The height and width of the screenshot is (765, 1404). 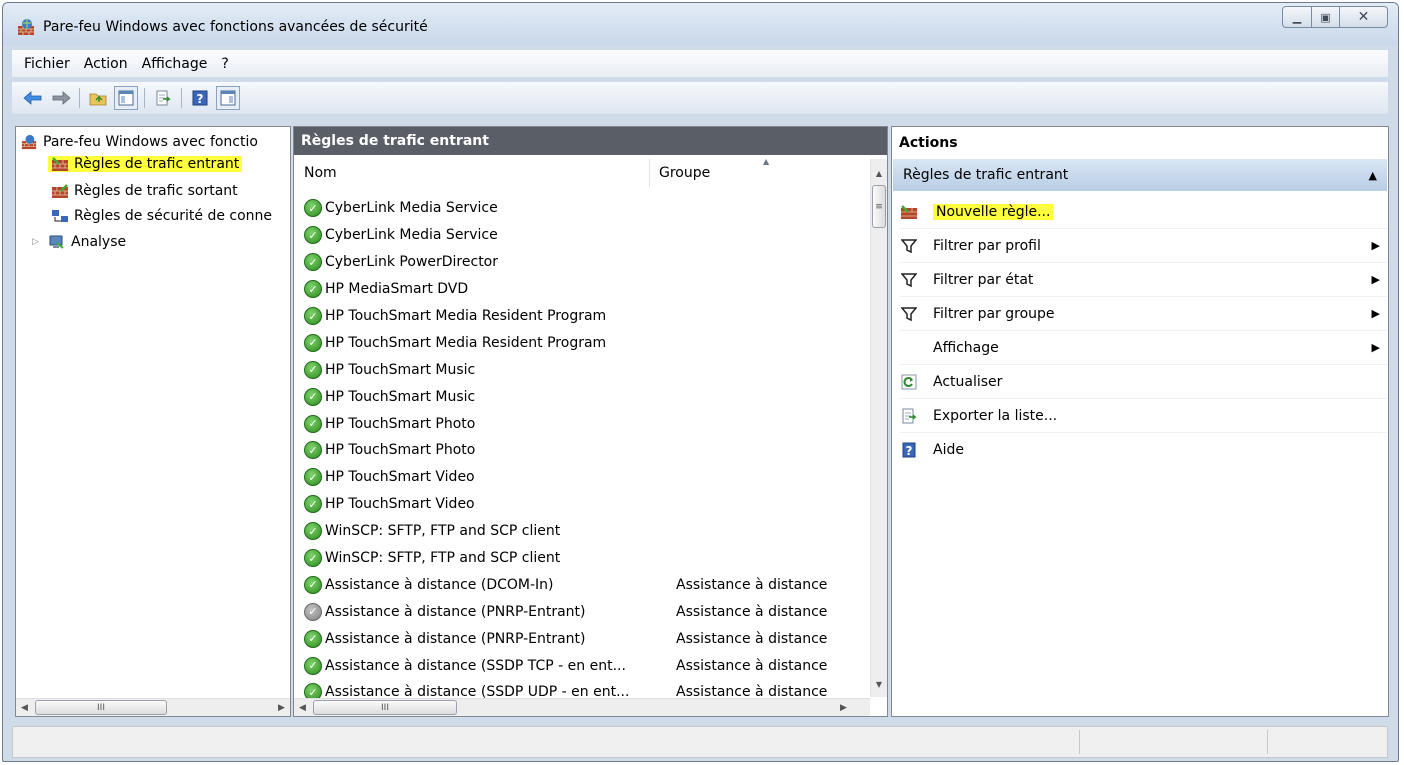 What do you see at coordinates (157, 164) in the screenshot?
I see `tree-item-label: Règles de trafic entrant` at bounding box center [157, 164].